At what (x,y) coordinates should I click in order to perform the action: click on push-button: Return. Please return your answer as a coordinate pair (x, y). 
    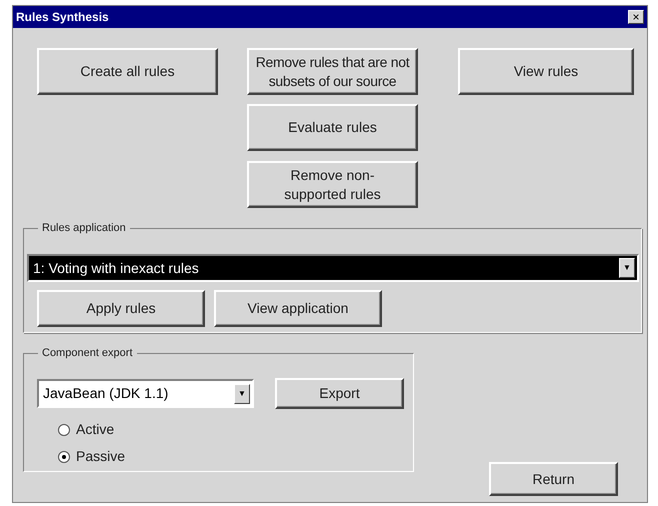
    Looking at the image, I should click on (553, 479).